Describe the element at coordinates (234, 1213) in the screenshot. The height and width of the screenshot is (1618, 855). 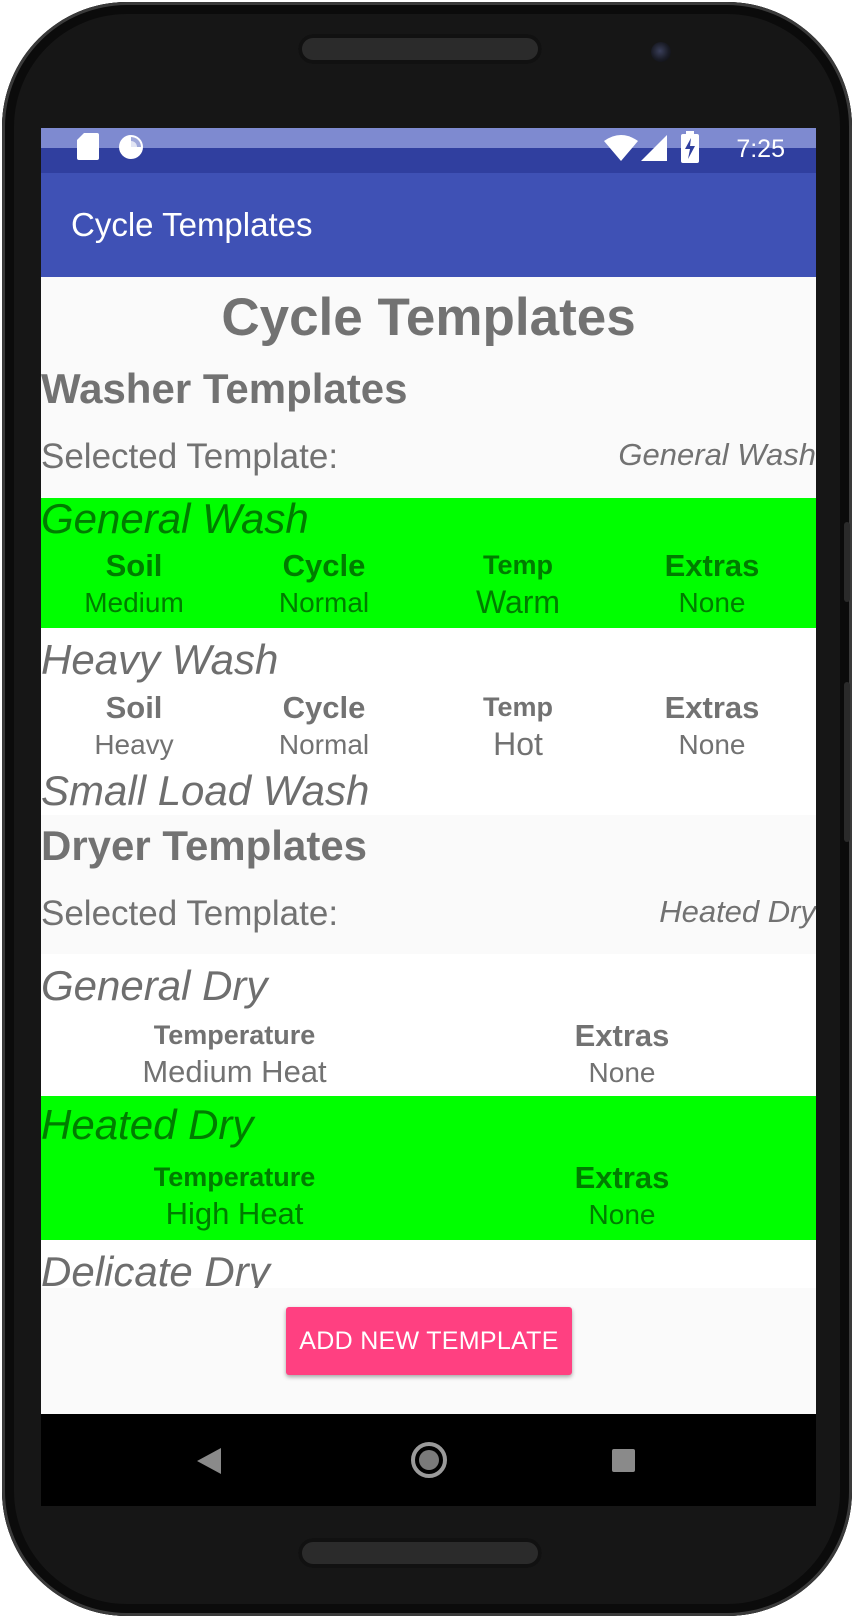
I see `temperature-value: High Heat` at that location.